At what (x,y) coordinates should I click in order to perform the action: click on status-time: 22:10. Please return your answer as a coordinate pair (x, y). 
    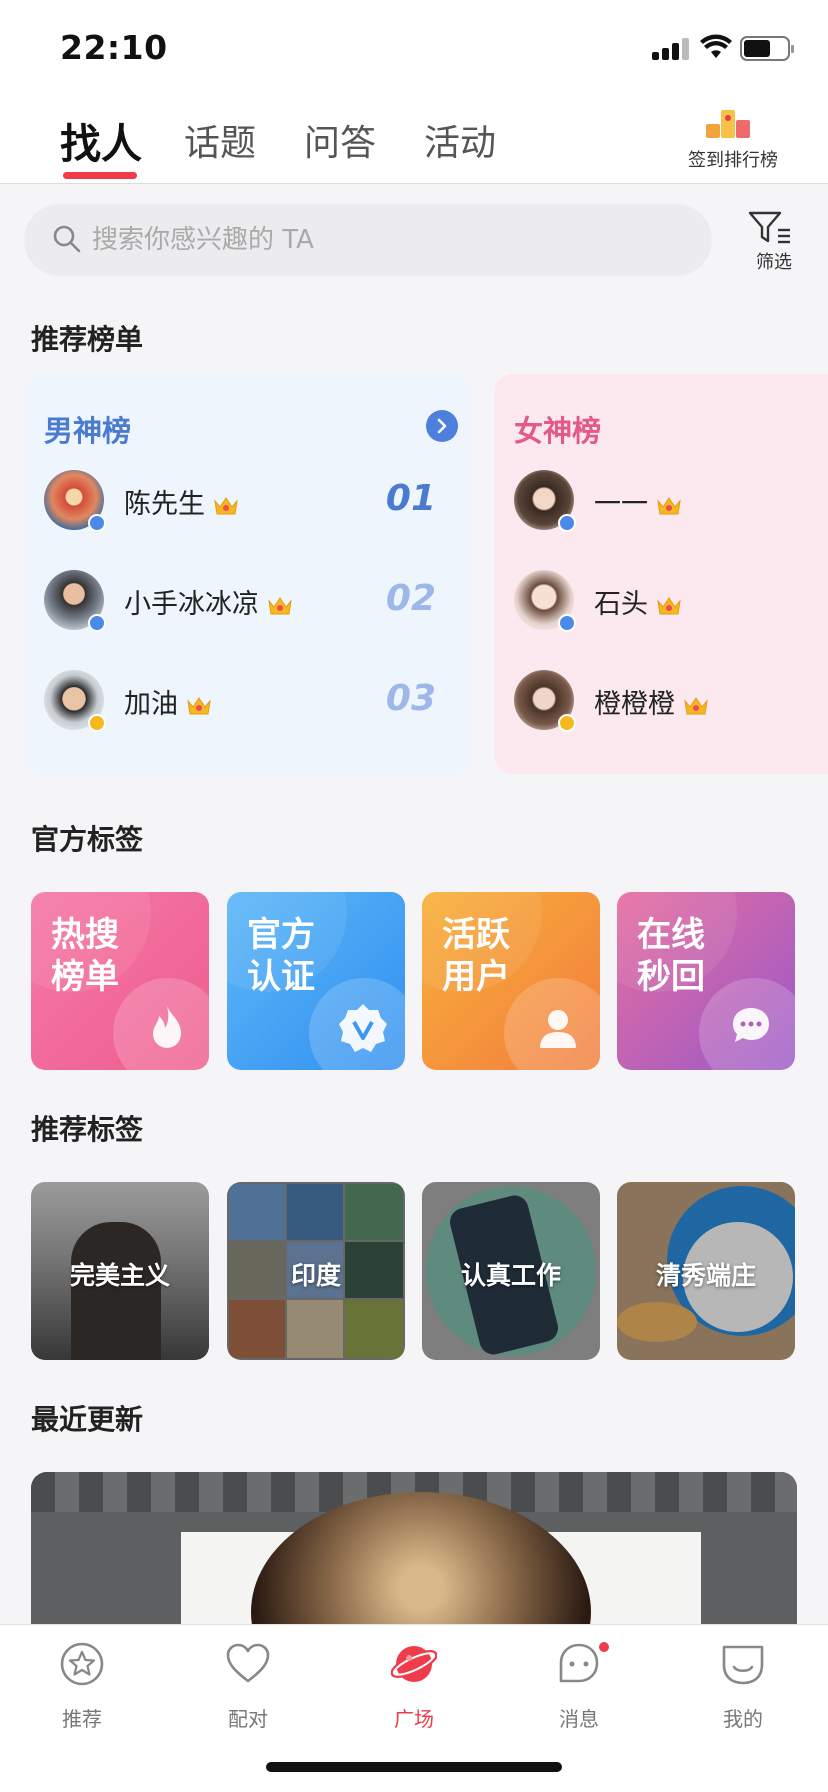
    Looking at the image, I should click on (114, 47).